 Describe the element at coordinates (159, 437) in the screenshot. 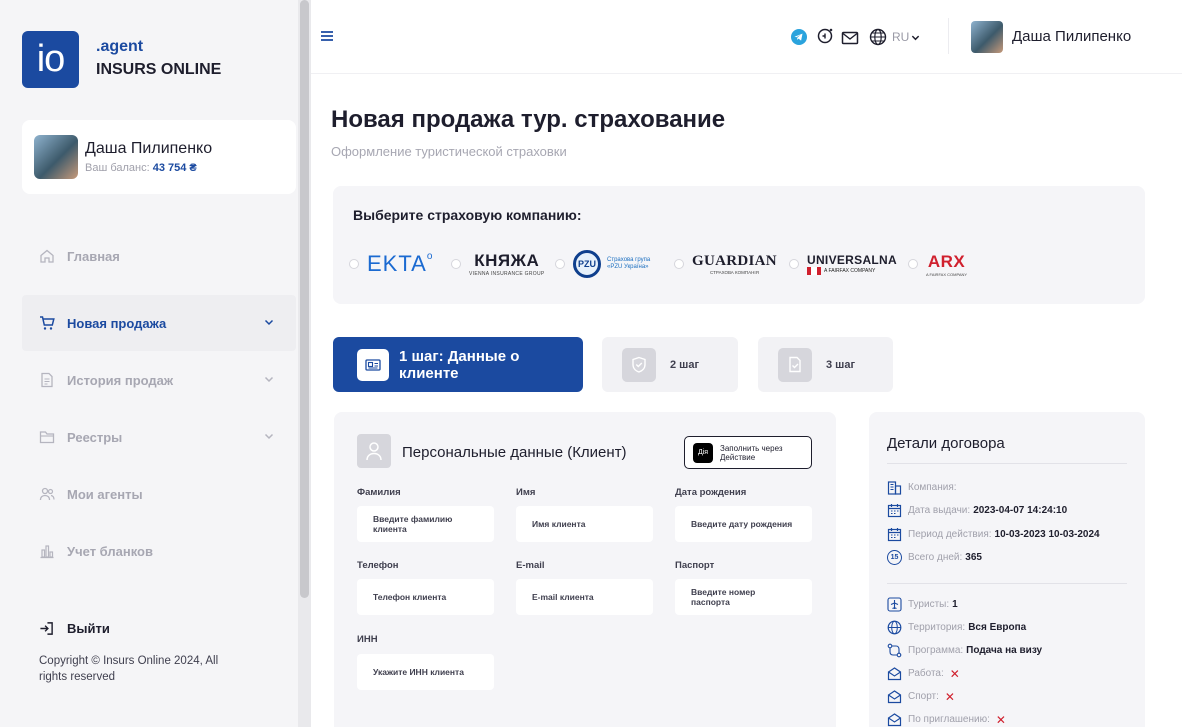

I see `nav-item-registries: Реестры` at that location.